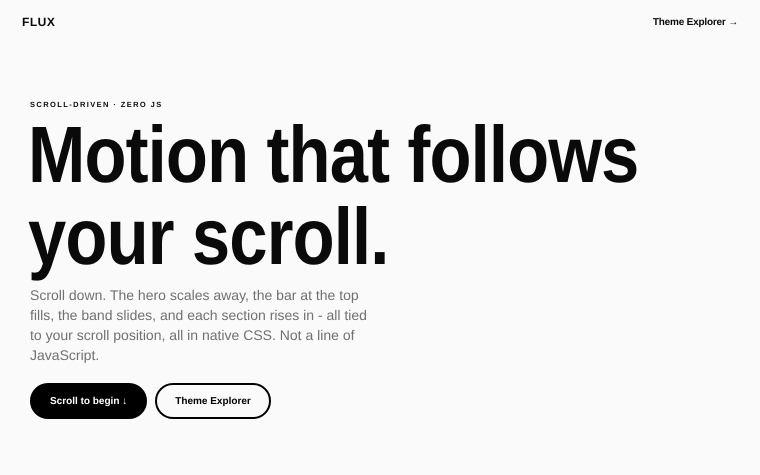  What do you see at coordinates (39, 22) in the screenshot?
I see `logo: FLUX` at bounding box center [39, 22].